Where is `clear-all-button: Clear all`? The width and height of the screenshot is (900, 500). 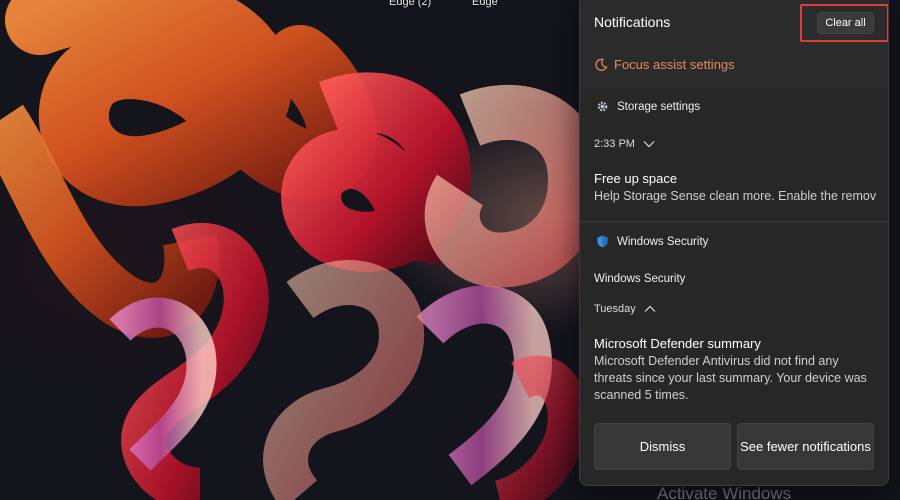 clear-all-button: Clear all is located at coordinates (845, 23).